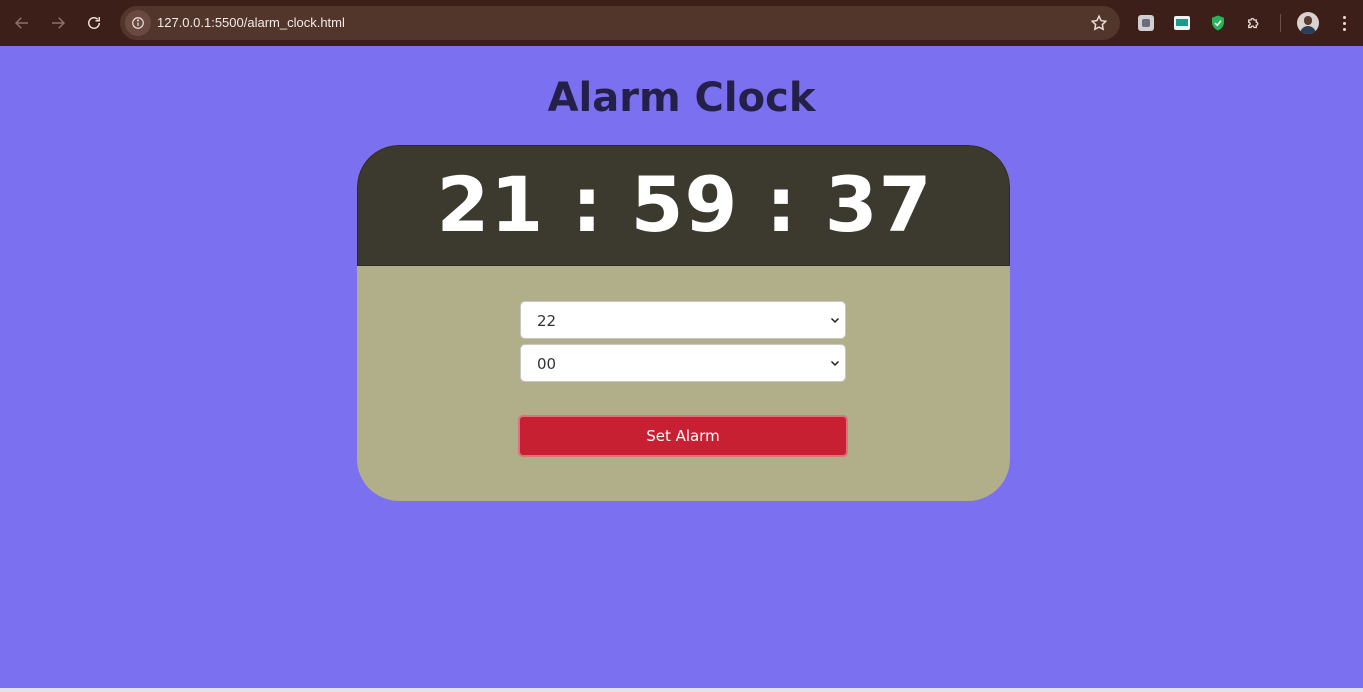 The width and height of the screenshot is (1363, 692). What do you see at coordinates (547, 364) in the screenshot?
I see `minute-select-value: 00` at bounding box center [547, 364].